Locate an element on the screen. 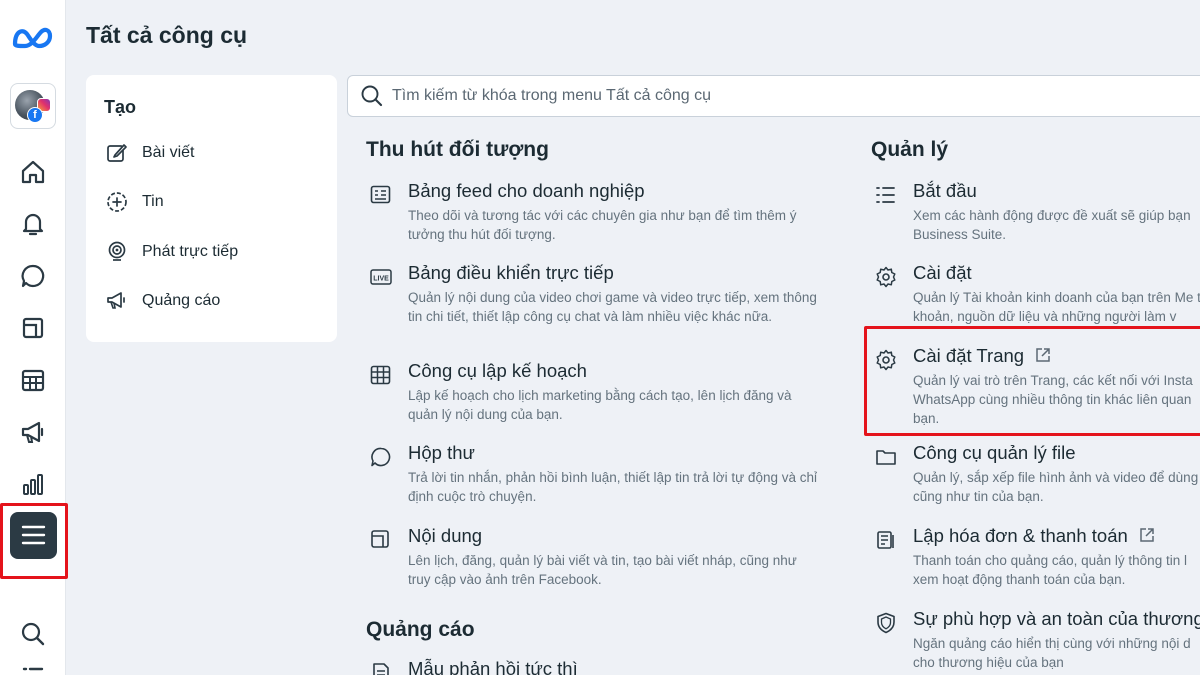 The image size is (1200, 675). shield-icon is located at coordinates (886, 623).